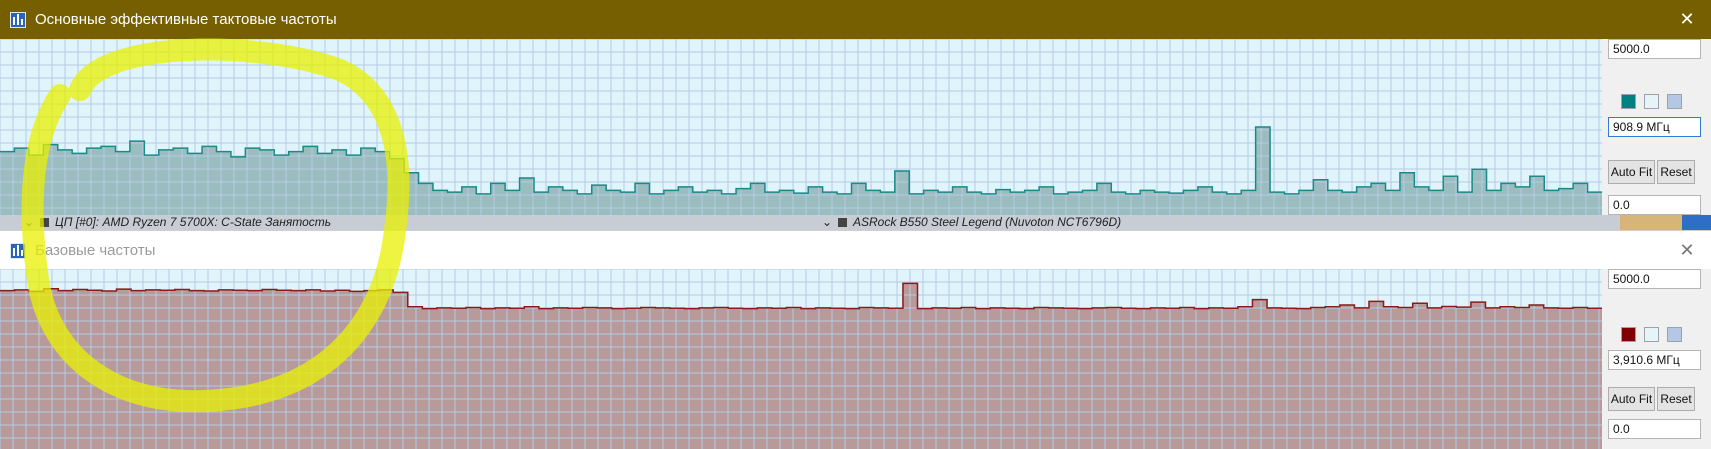 Image resolution: width=1711 pixels, height=449 pixels. I want to click on graph-controls: 5000.0 908.9 МГц Auto Fit Reset 0.0, so click(1658, 131).